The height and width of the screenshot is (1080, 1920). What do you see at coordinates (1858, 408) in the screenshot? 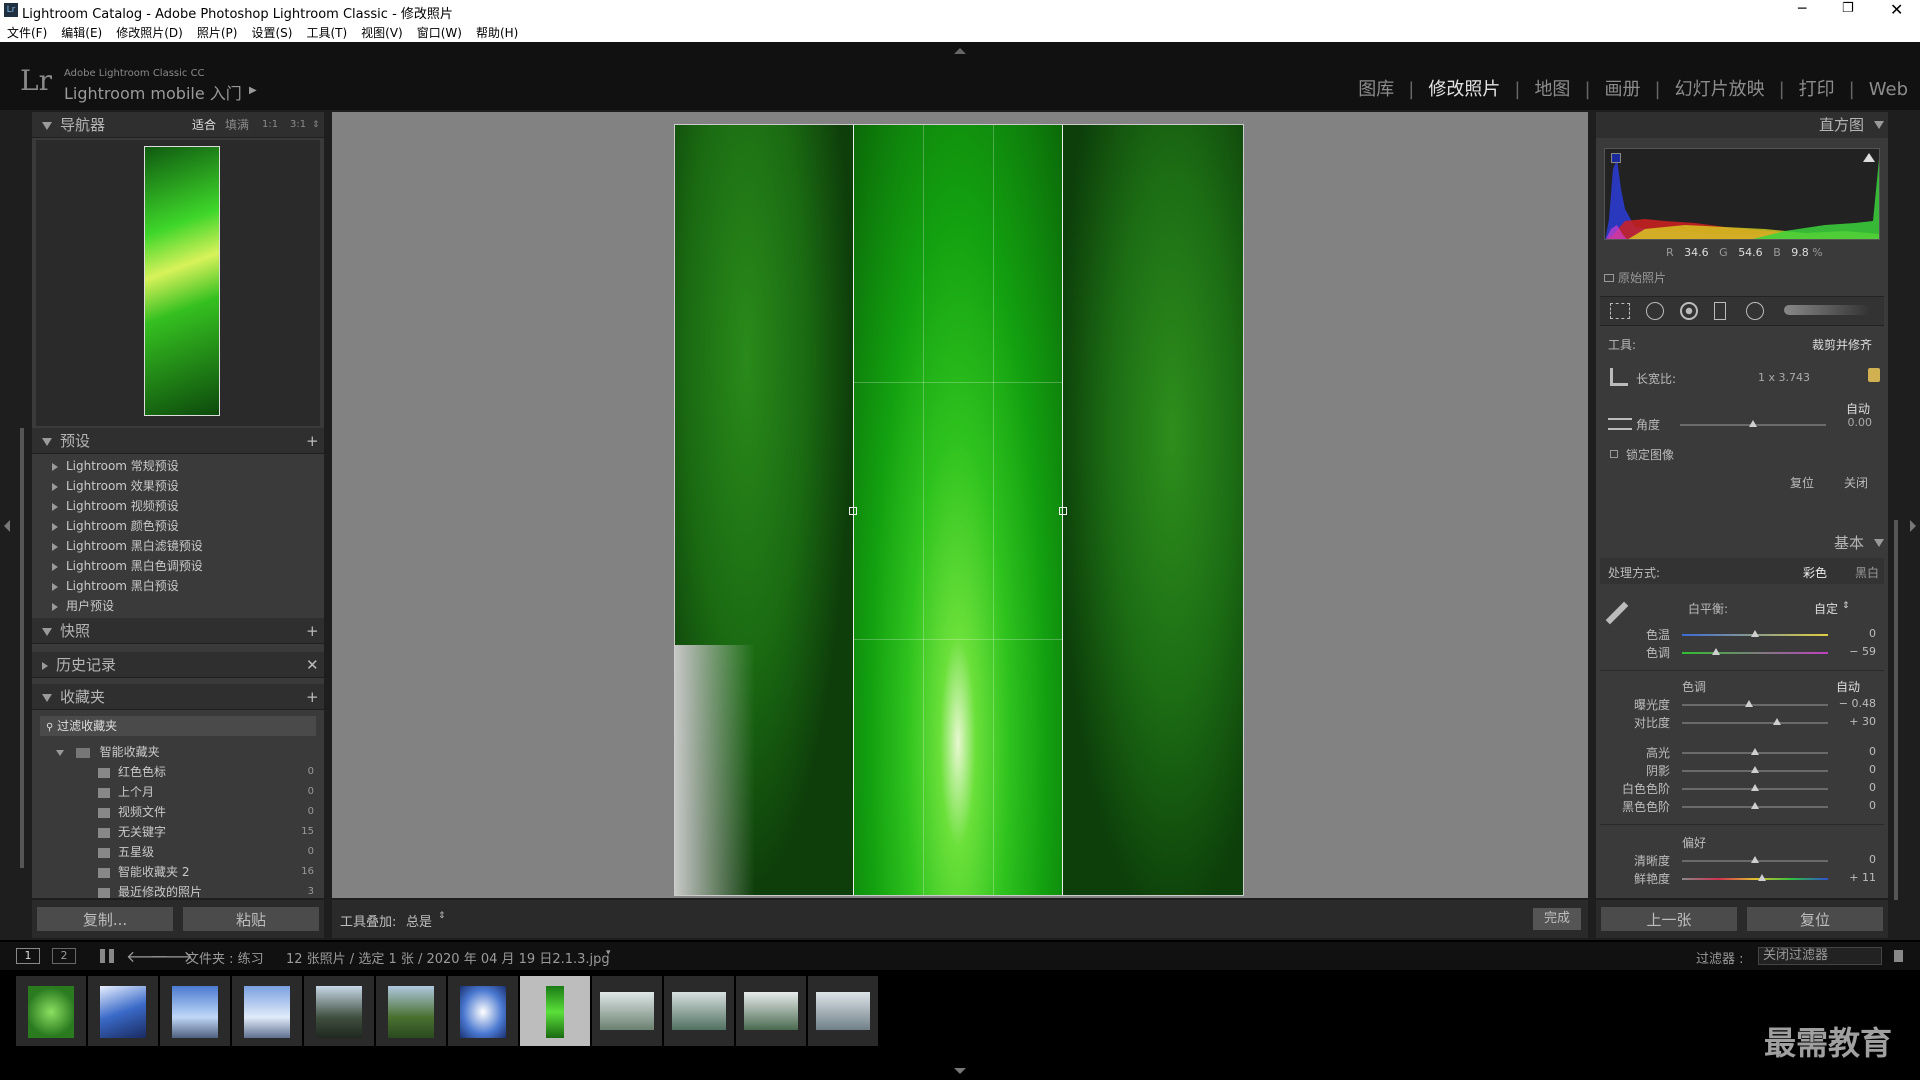
I see `auto-straighten: 自动` at bounding box center [1858, 408].